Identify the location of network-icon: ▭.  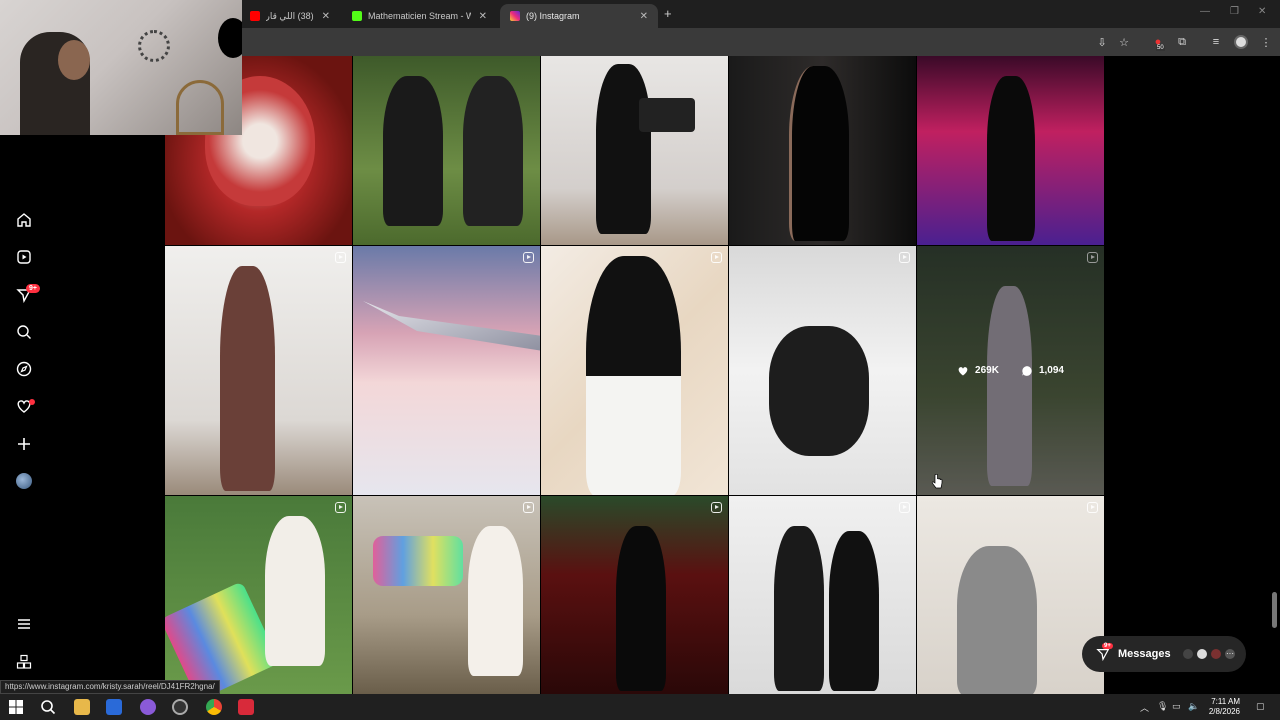
(1176, 706).